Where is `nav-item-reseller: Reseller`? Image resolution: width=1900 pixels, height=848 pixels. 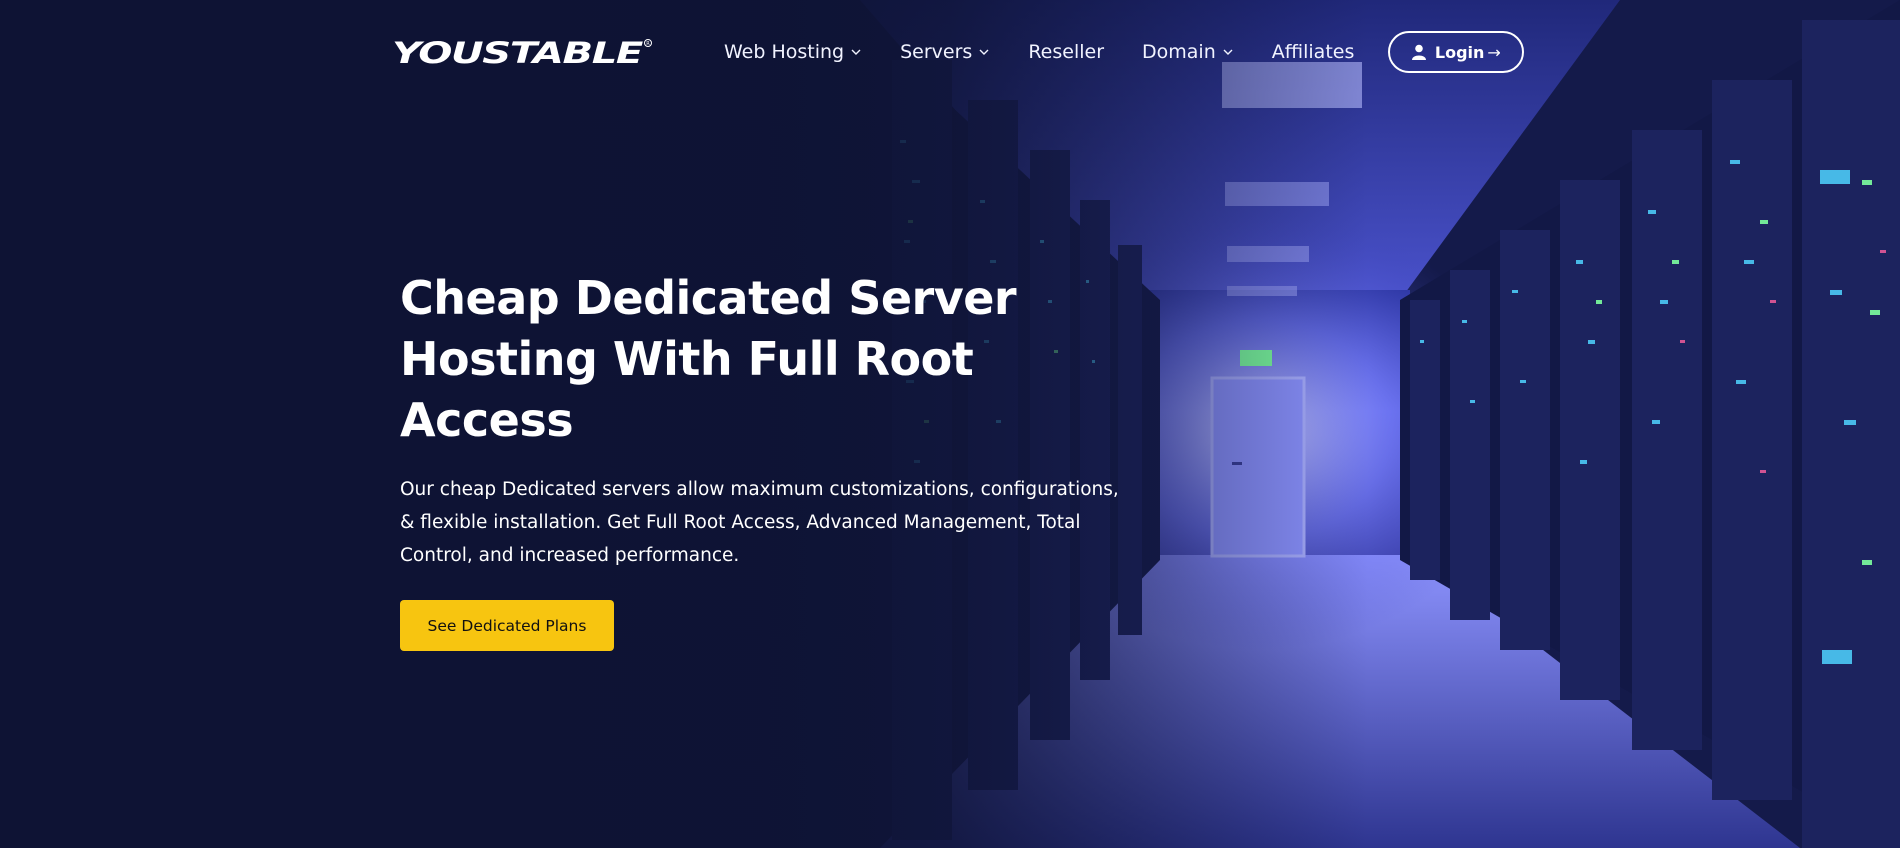 nav-item-reseller: Reseller is located at coordinates (1066, 52).